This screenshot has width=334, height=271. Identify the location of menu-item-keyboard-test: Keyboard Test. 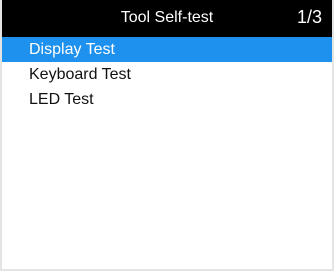
(167, 74).